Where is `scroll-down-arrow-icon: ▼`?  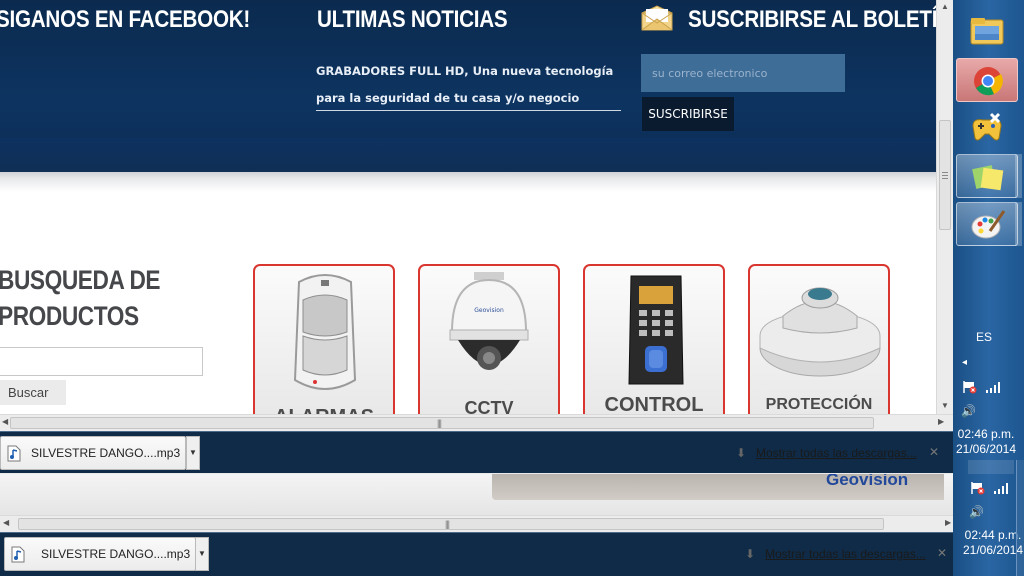 scroll-down-arrow-icon: ▼ is located at coordinates (945, 405).